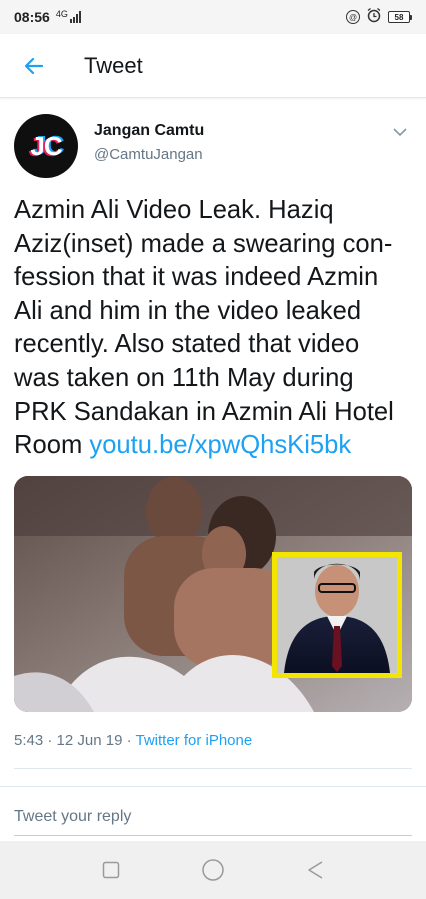 The image size is (426, 899). What do you see at coordinates (184, 377) in the screenshot?
I see `tweet-text-line: was taken on 11th May during` at bounding box center [184, 377].